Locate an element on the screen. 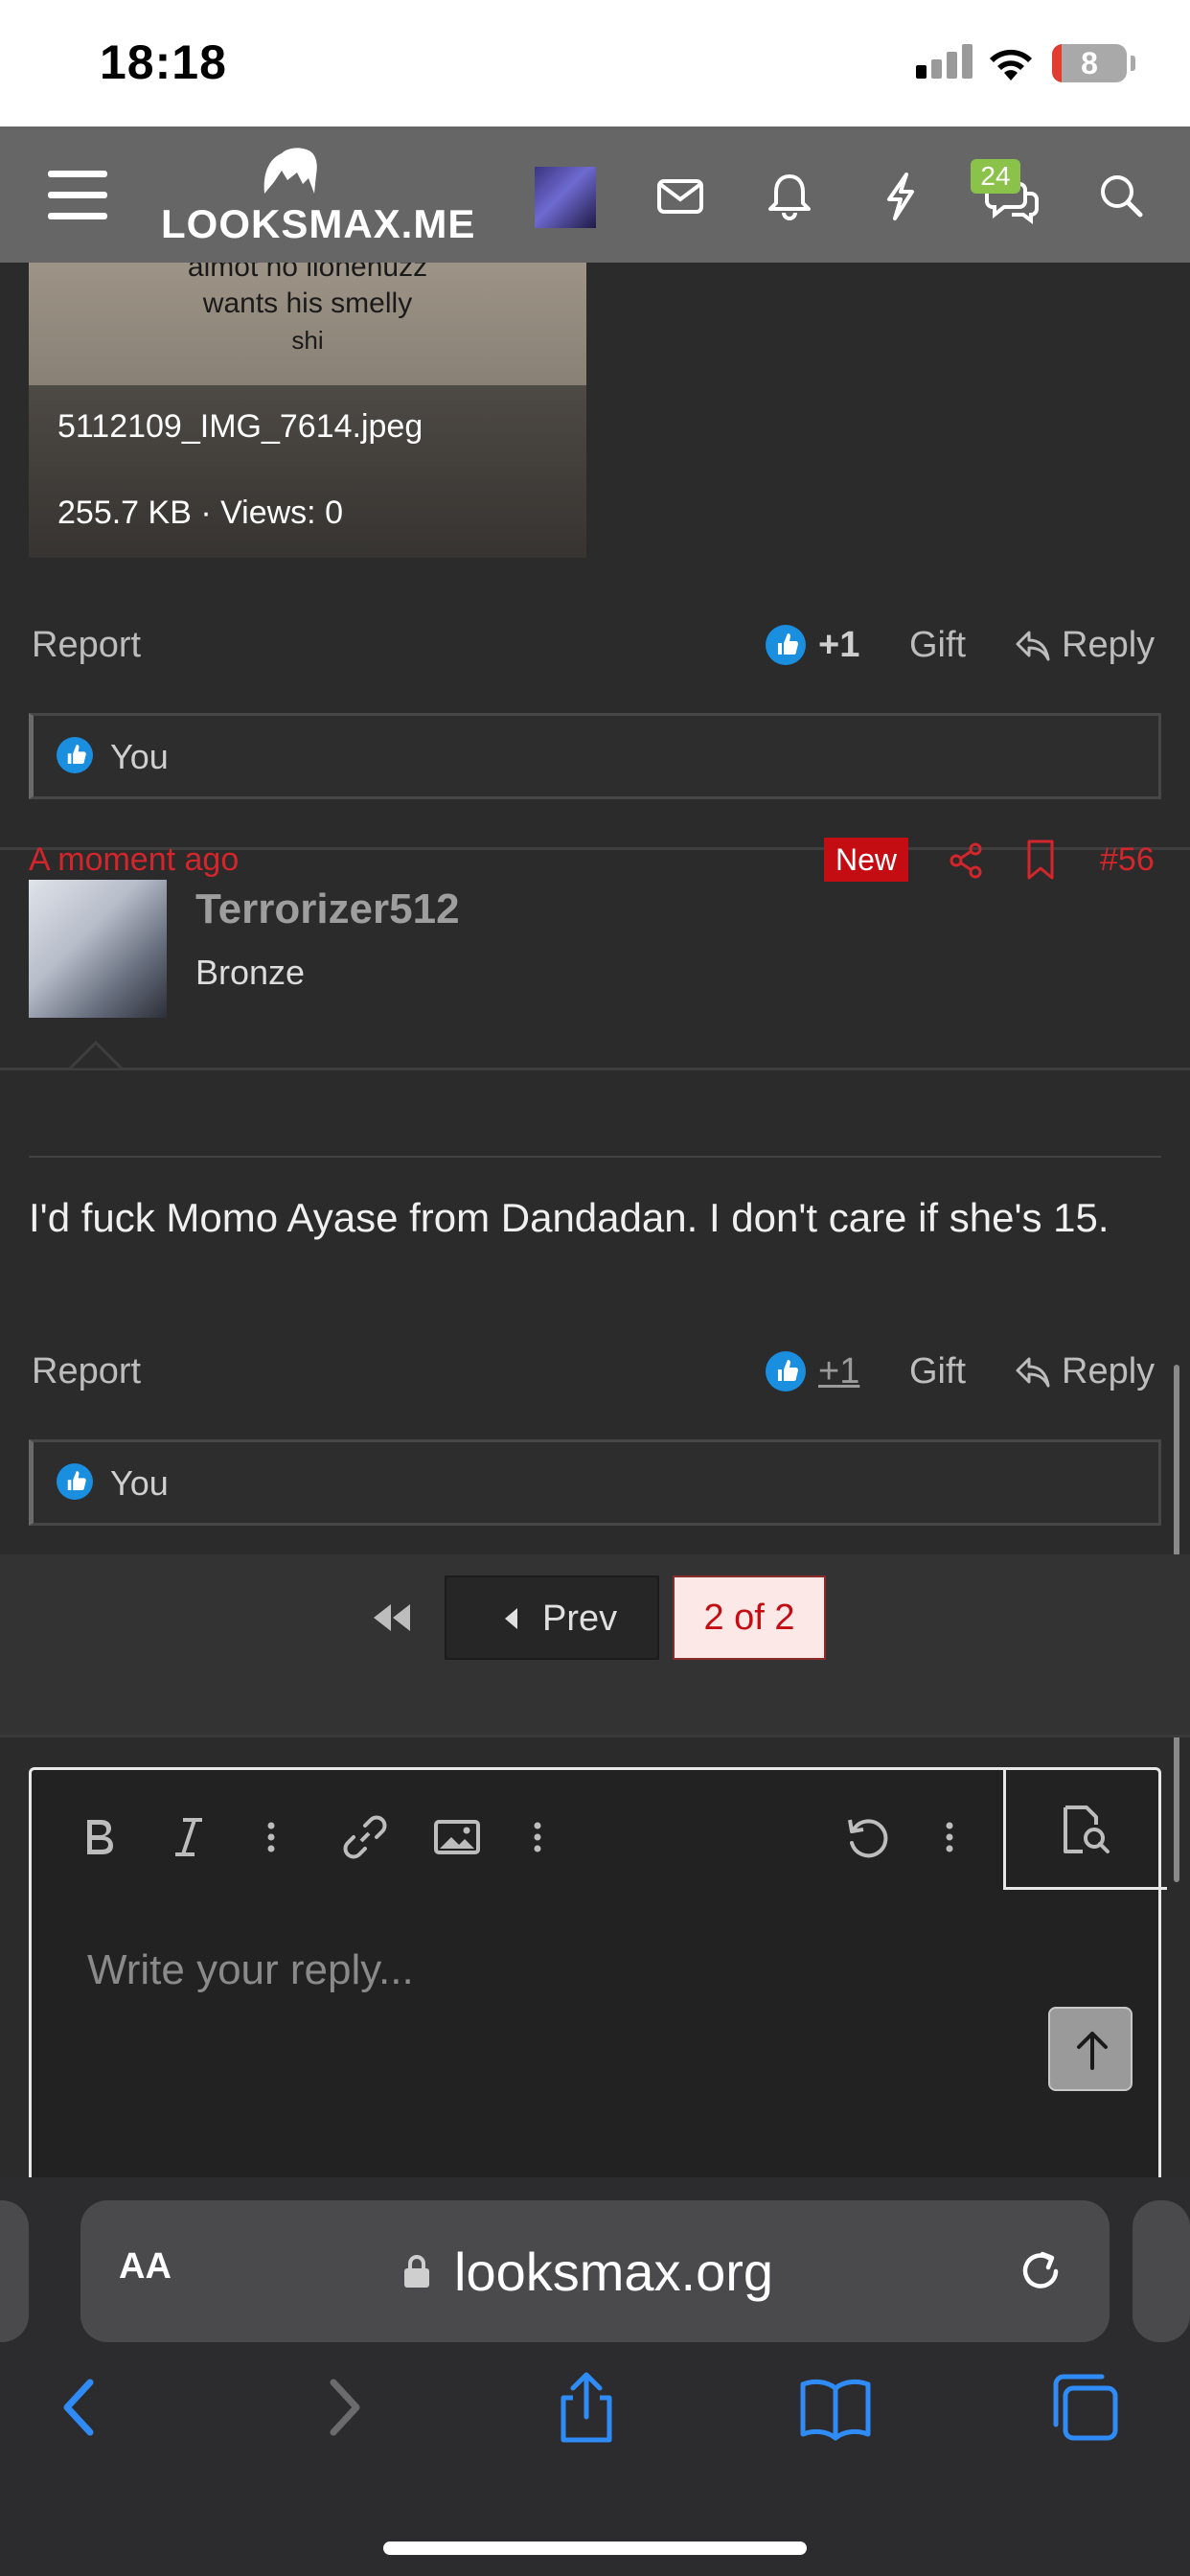  attachment-overlay-text-2: wants his smelly is located at coordinates (308, 303).